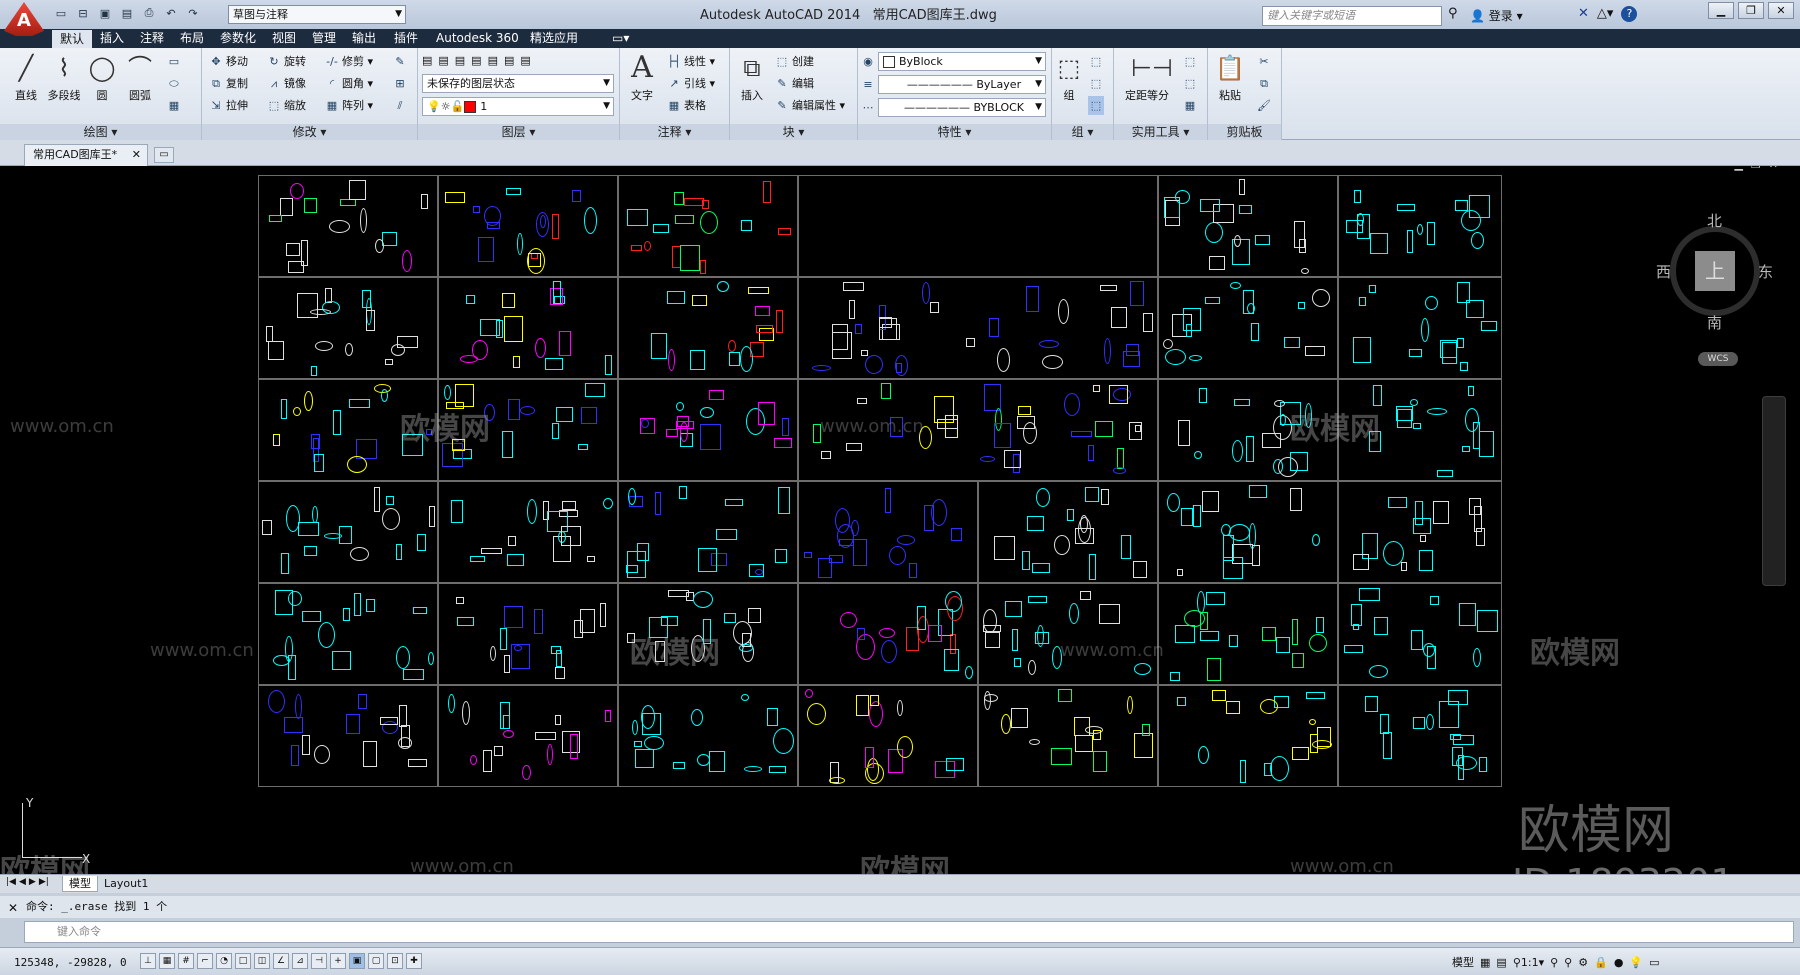 The height and width of the screenshot is (975, 1800). I want to click on qp-toggle: ▢, so click(376, 961).